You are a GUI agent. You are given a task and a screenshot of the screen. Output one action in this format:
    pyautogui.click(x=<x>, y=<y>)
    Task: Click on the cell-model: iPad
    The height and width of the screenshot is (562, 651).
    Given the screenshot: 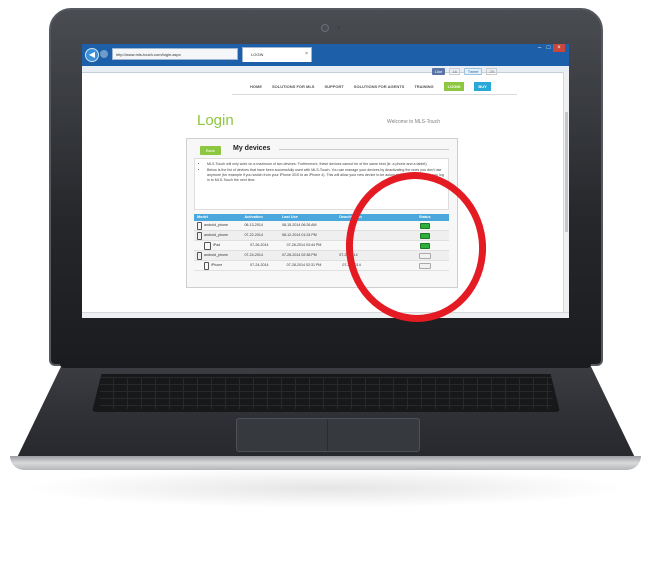 What is the action you would take?
    pyautogui.click(x=222, y=245)
    